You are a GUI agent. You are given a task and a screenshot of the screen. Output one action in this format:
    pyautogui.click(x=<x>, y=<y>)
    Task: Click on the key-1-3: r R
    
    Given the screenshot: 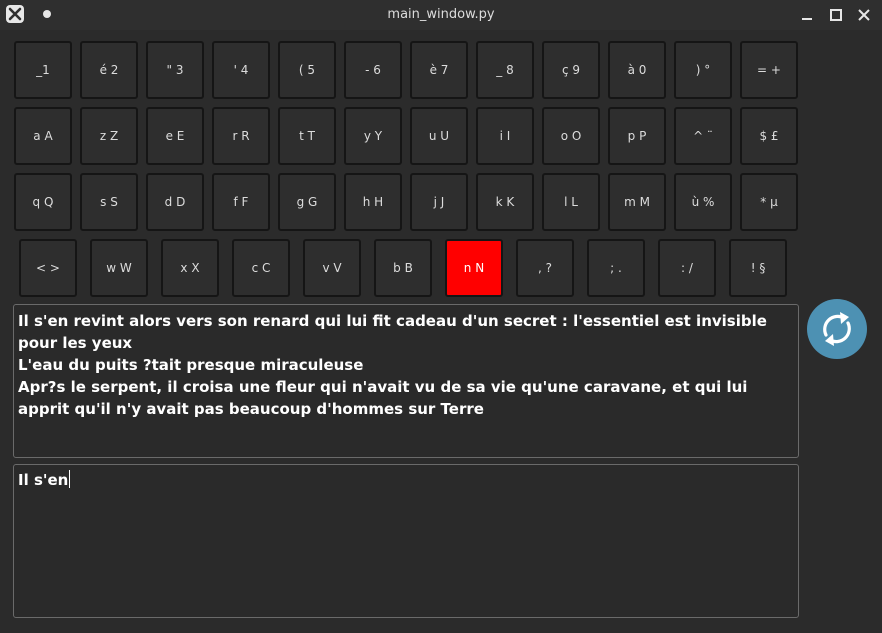 What is the action you would take?
    pyautogui.click(x=241, y=136)
    